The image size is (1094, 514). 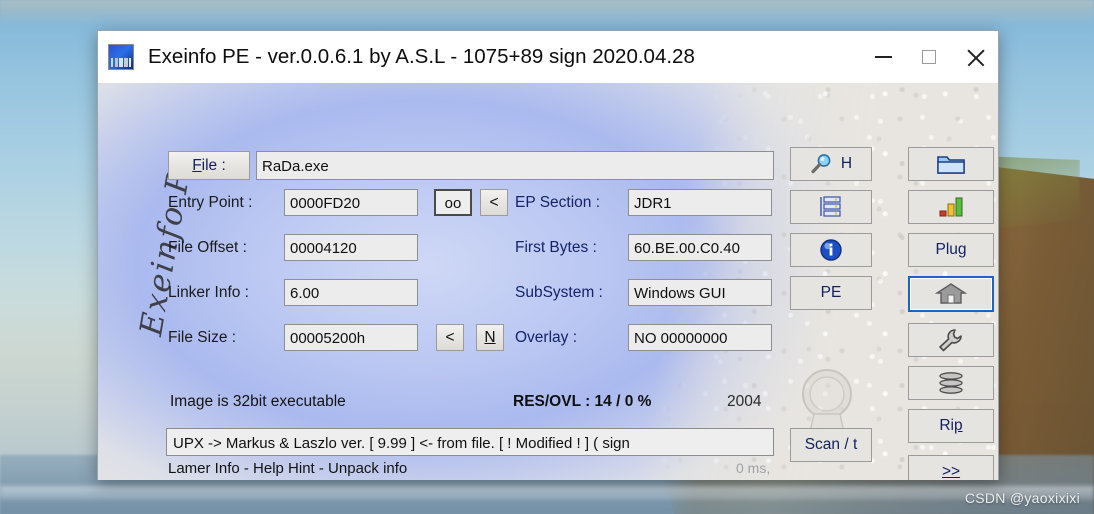 I want to click on rip-button: Rip, so click(x=951, y=426).